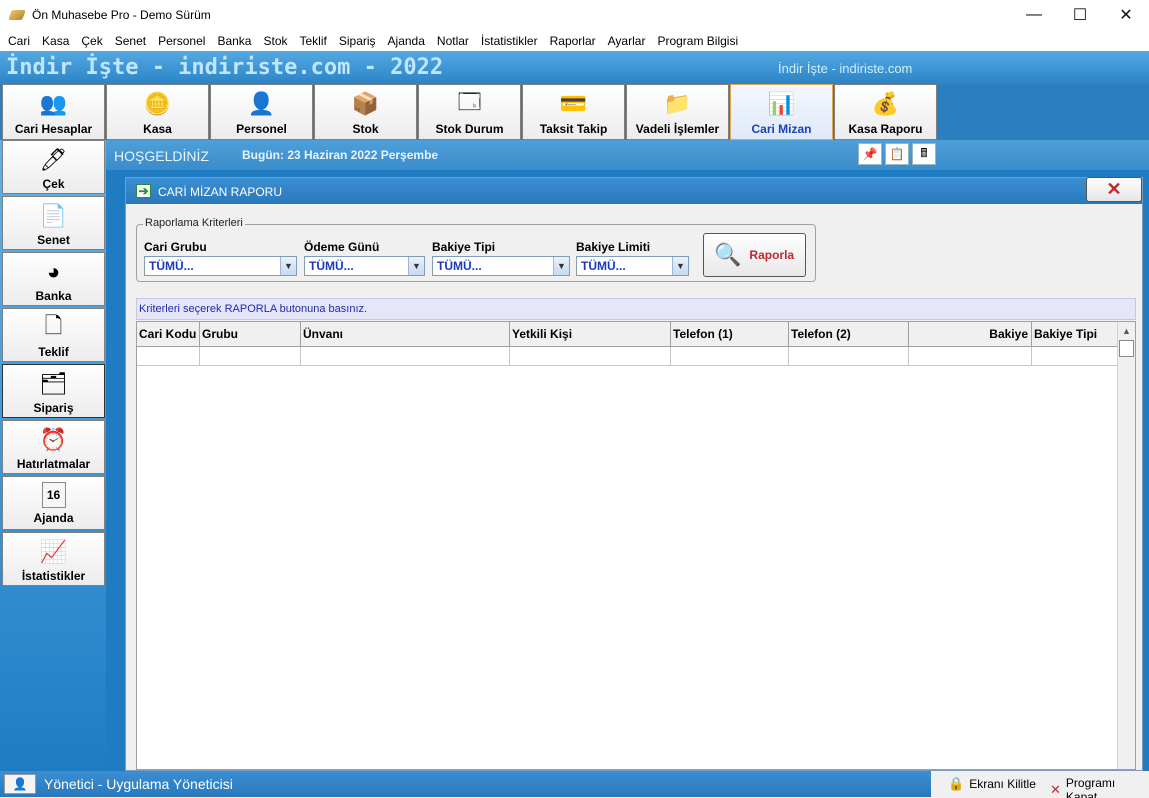 This screenshot has width=1149, height=798. I want to click on col-yetkili-kisi: Yetkili Kişi, so click(590, 334).